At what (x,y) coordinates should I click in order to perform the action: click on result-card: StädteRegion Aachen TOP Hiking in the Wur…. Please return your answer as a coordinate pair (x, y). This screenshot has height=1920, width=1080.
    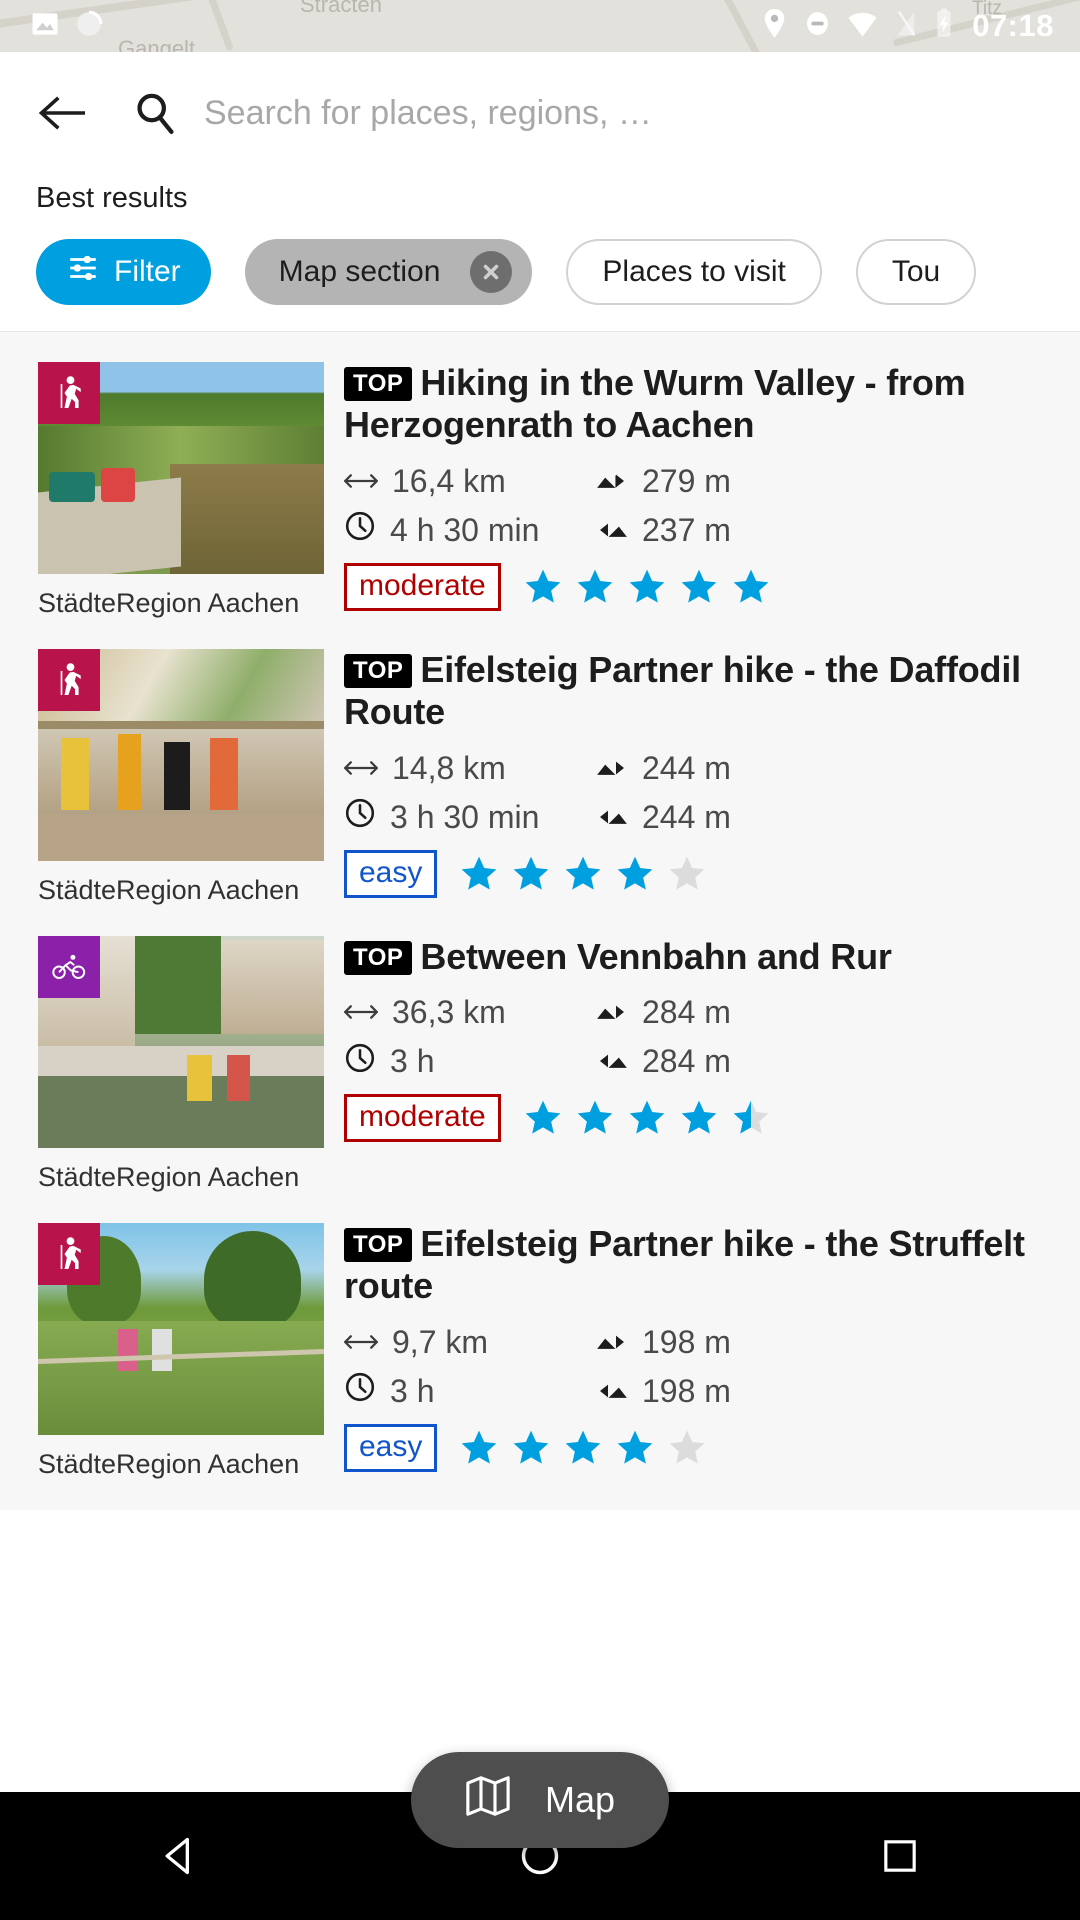
    Looking at the image, I should click on (540, 475).